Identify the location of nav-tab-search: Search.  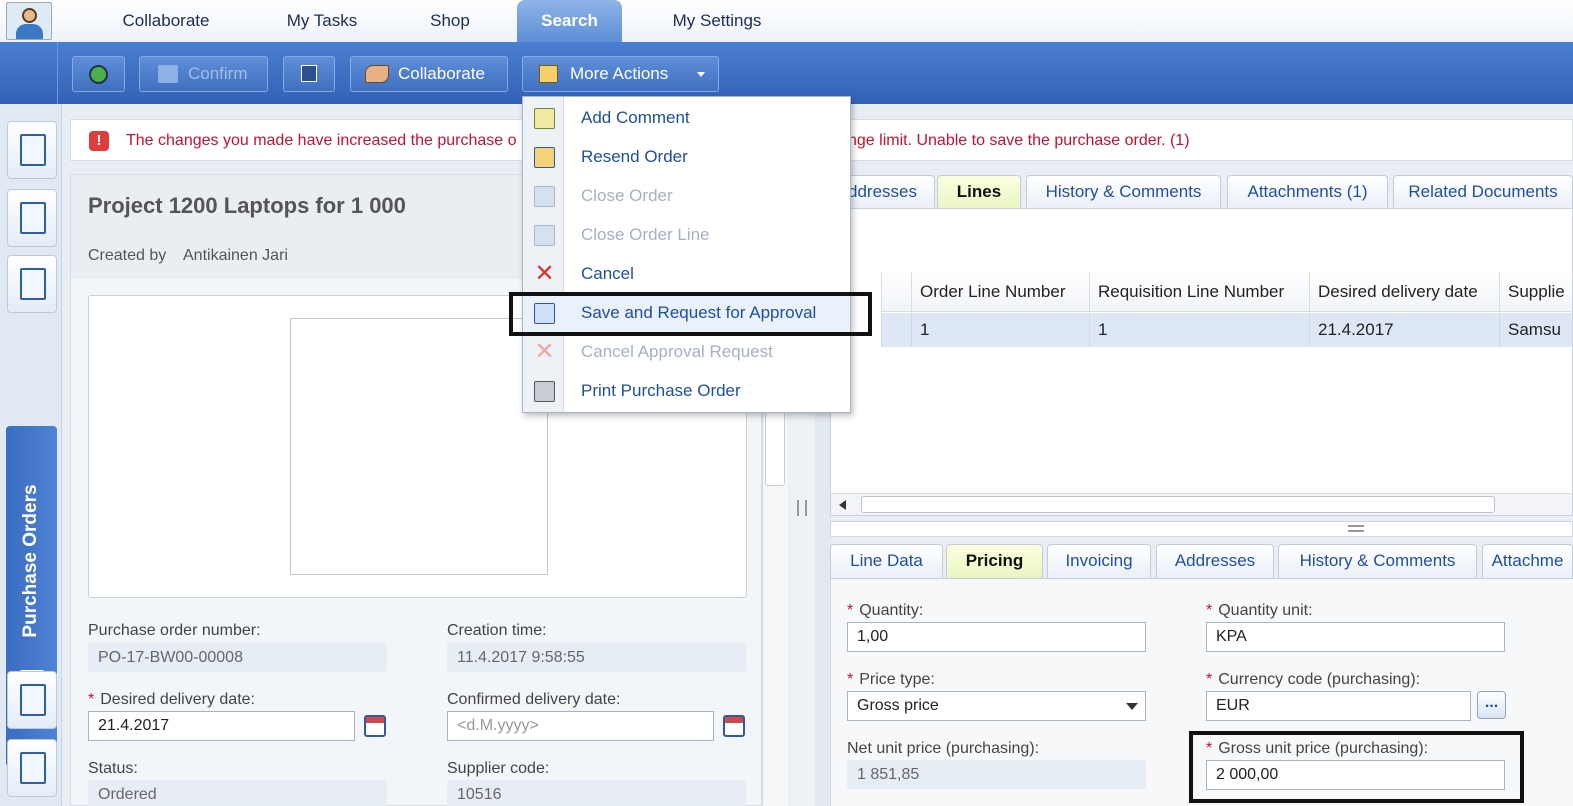
(569, 21).